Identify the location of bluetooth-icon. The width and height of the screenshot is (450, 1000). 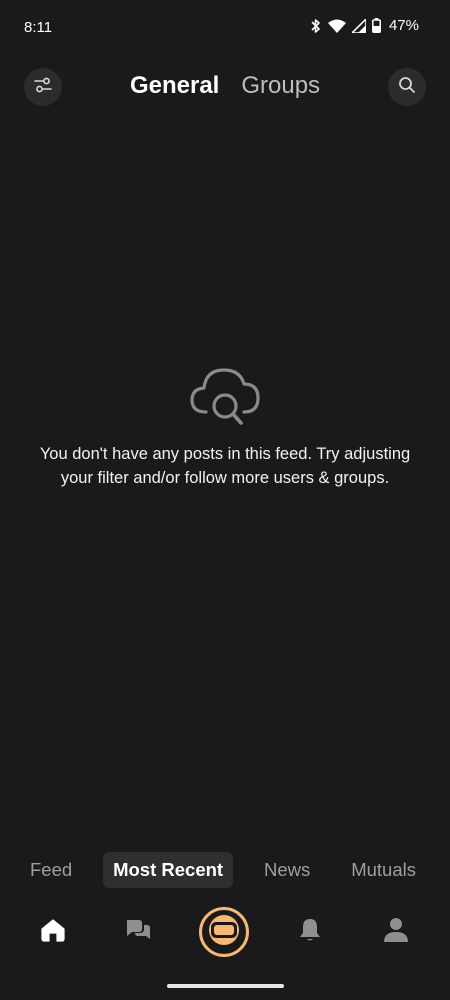
(316, 26).